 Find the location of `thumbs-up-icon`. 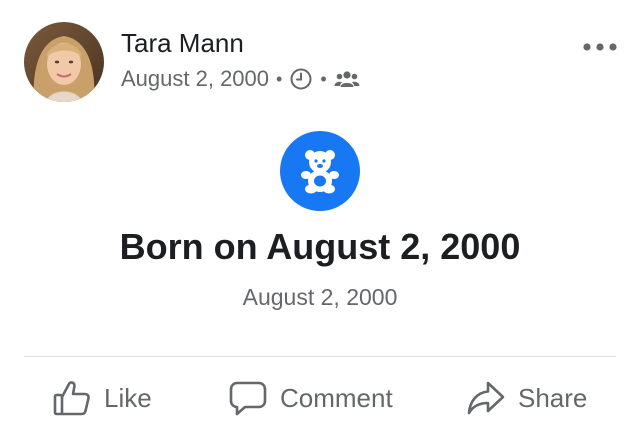

thumbs-up-icon is located at coordinates (71, 398).